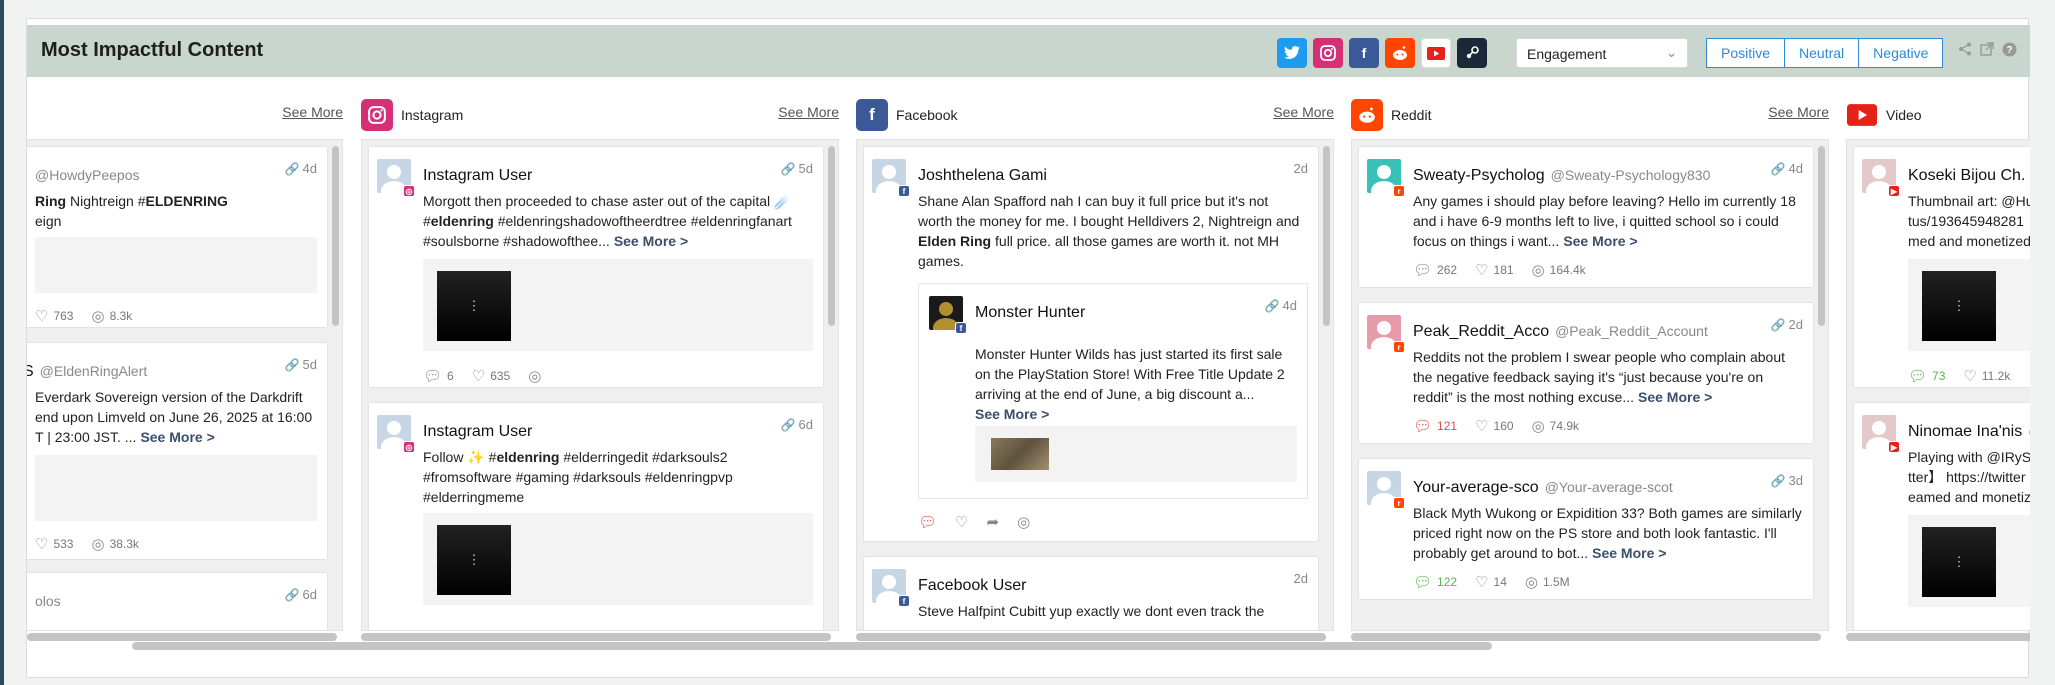 The image size is (2055, 685). What do you see at coordinates (1023, 522) in the screenshot?
I see `reach-metric: ◎` at bounding box center [1023, 522].